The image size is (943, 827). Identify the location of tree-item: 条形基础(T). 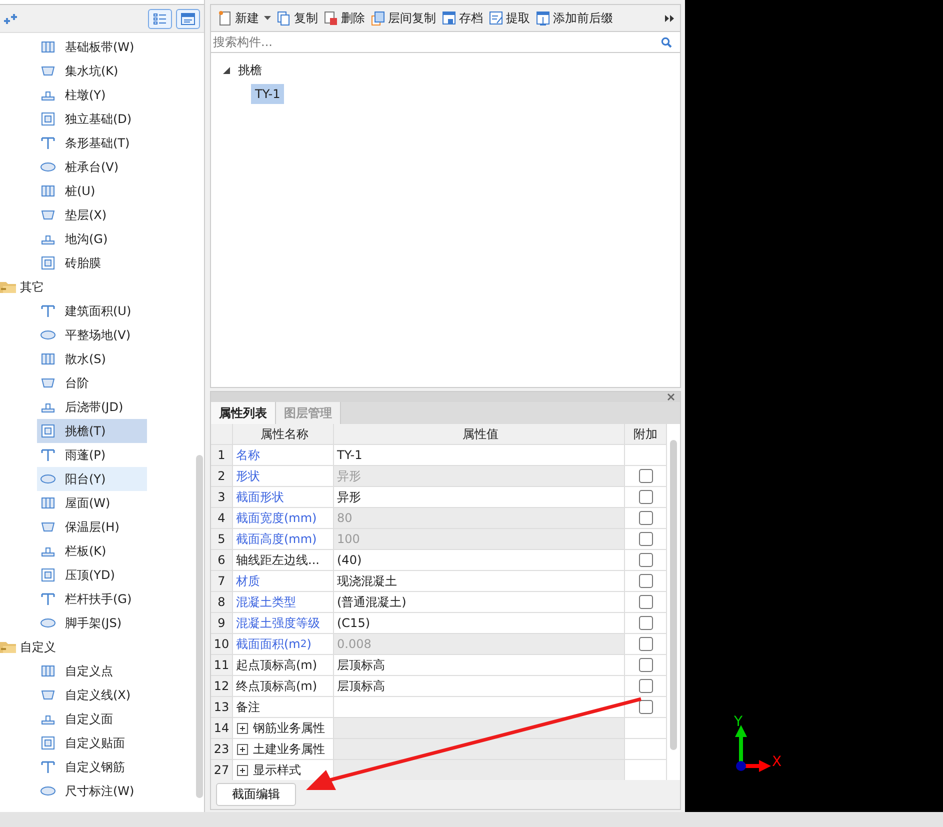
(92, 143).